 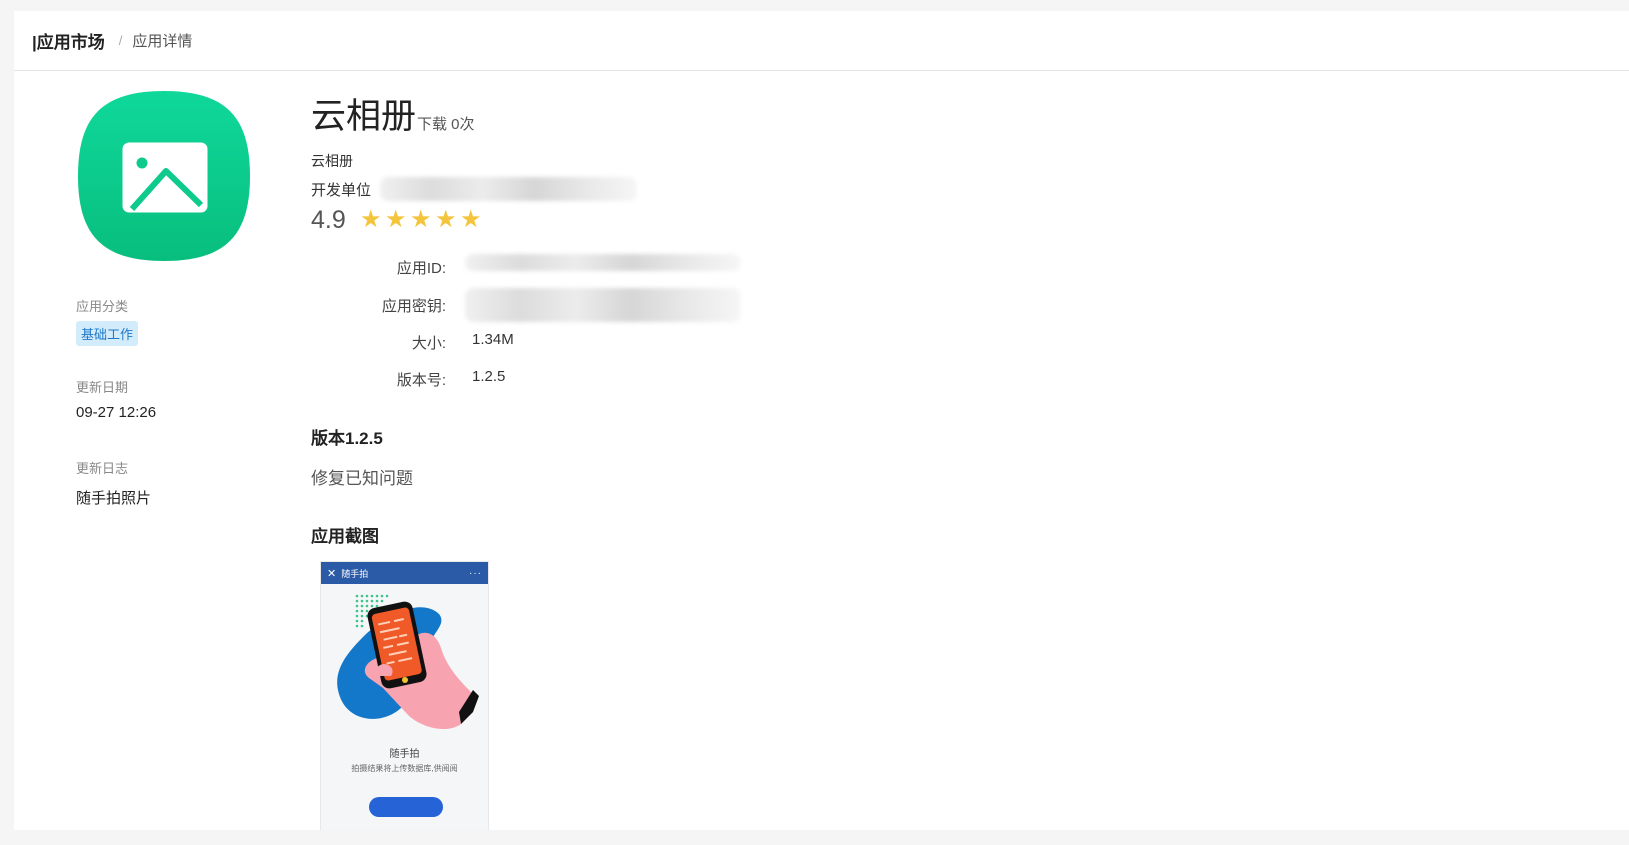 What do you see at coordinates (421, 380) in the screenshot?
I see `version-label: 版本号:` at bounding box center [421, 380].